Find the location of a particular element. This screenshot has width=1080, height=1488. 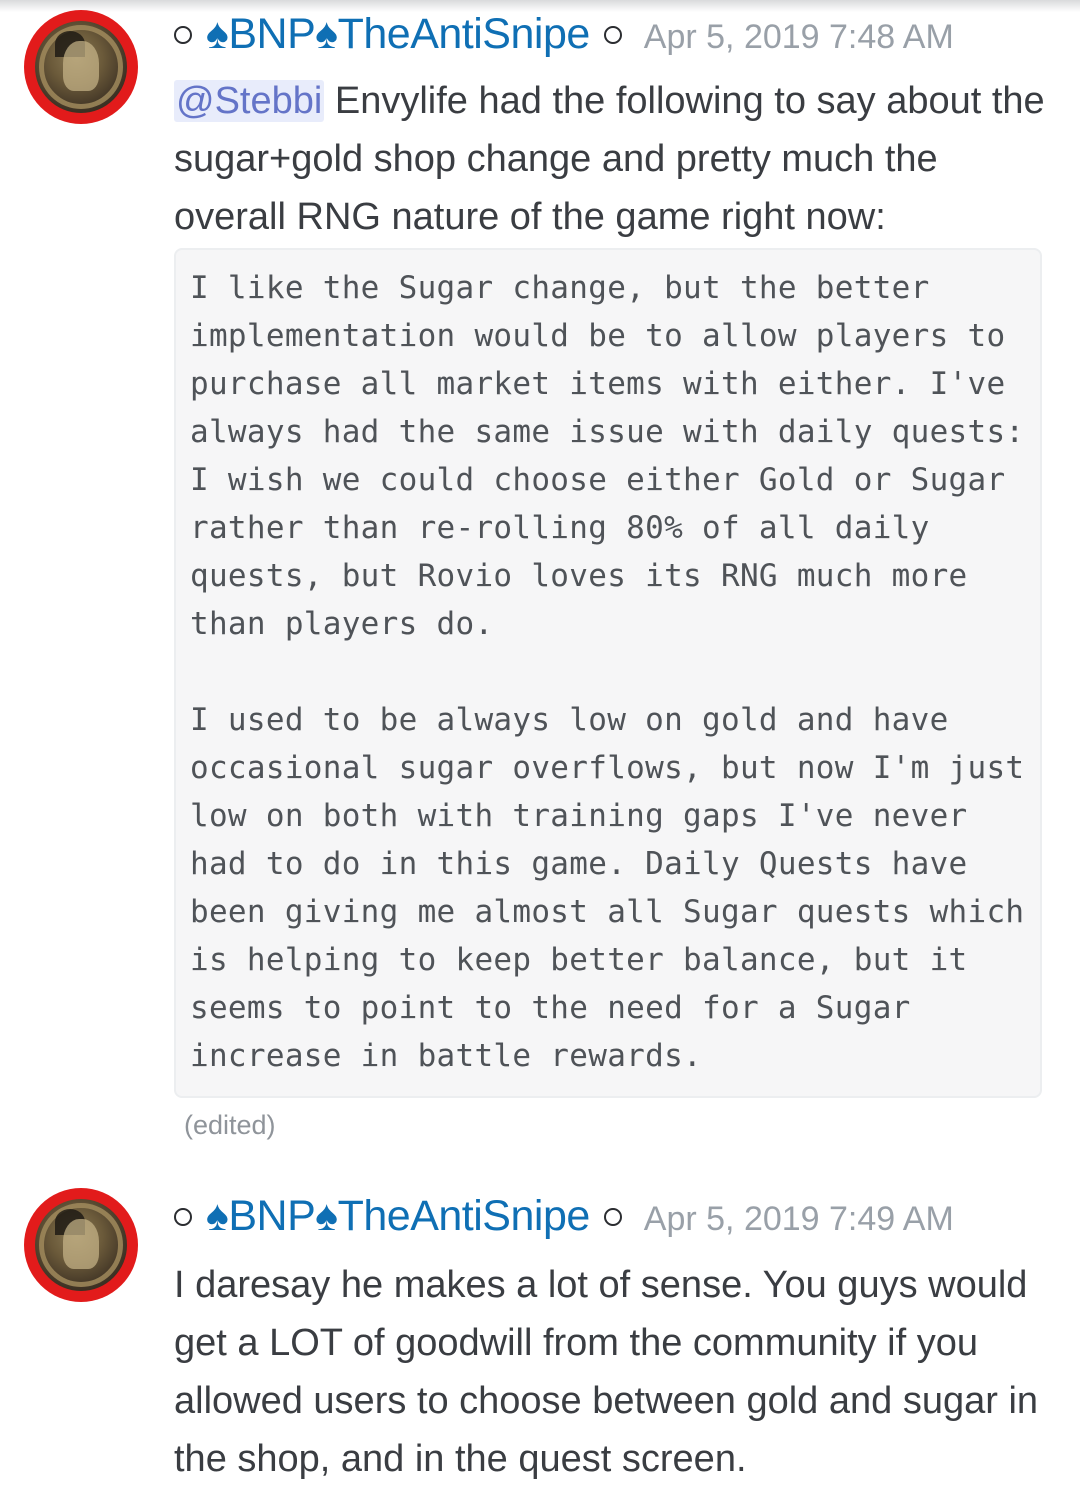

user-mention: @Stebbi is located at coordinates (249, 101).